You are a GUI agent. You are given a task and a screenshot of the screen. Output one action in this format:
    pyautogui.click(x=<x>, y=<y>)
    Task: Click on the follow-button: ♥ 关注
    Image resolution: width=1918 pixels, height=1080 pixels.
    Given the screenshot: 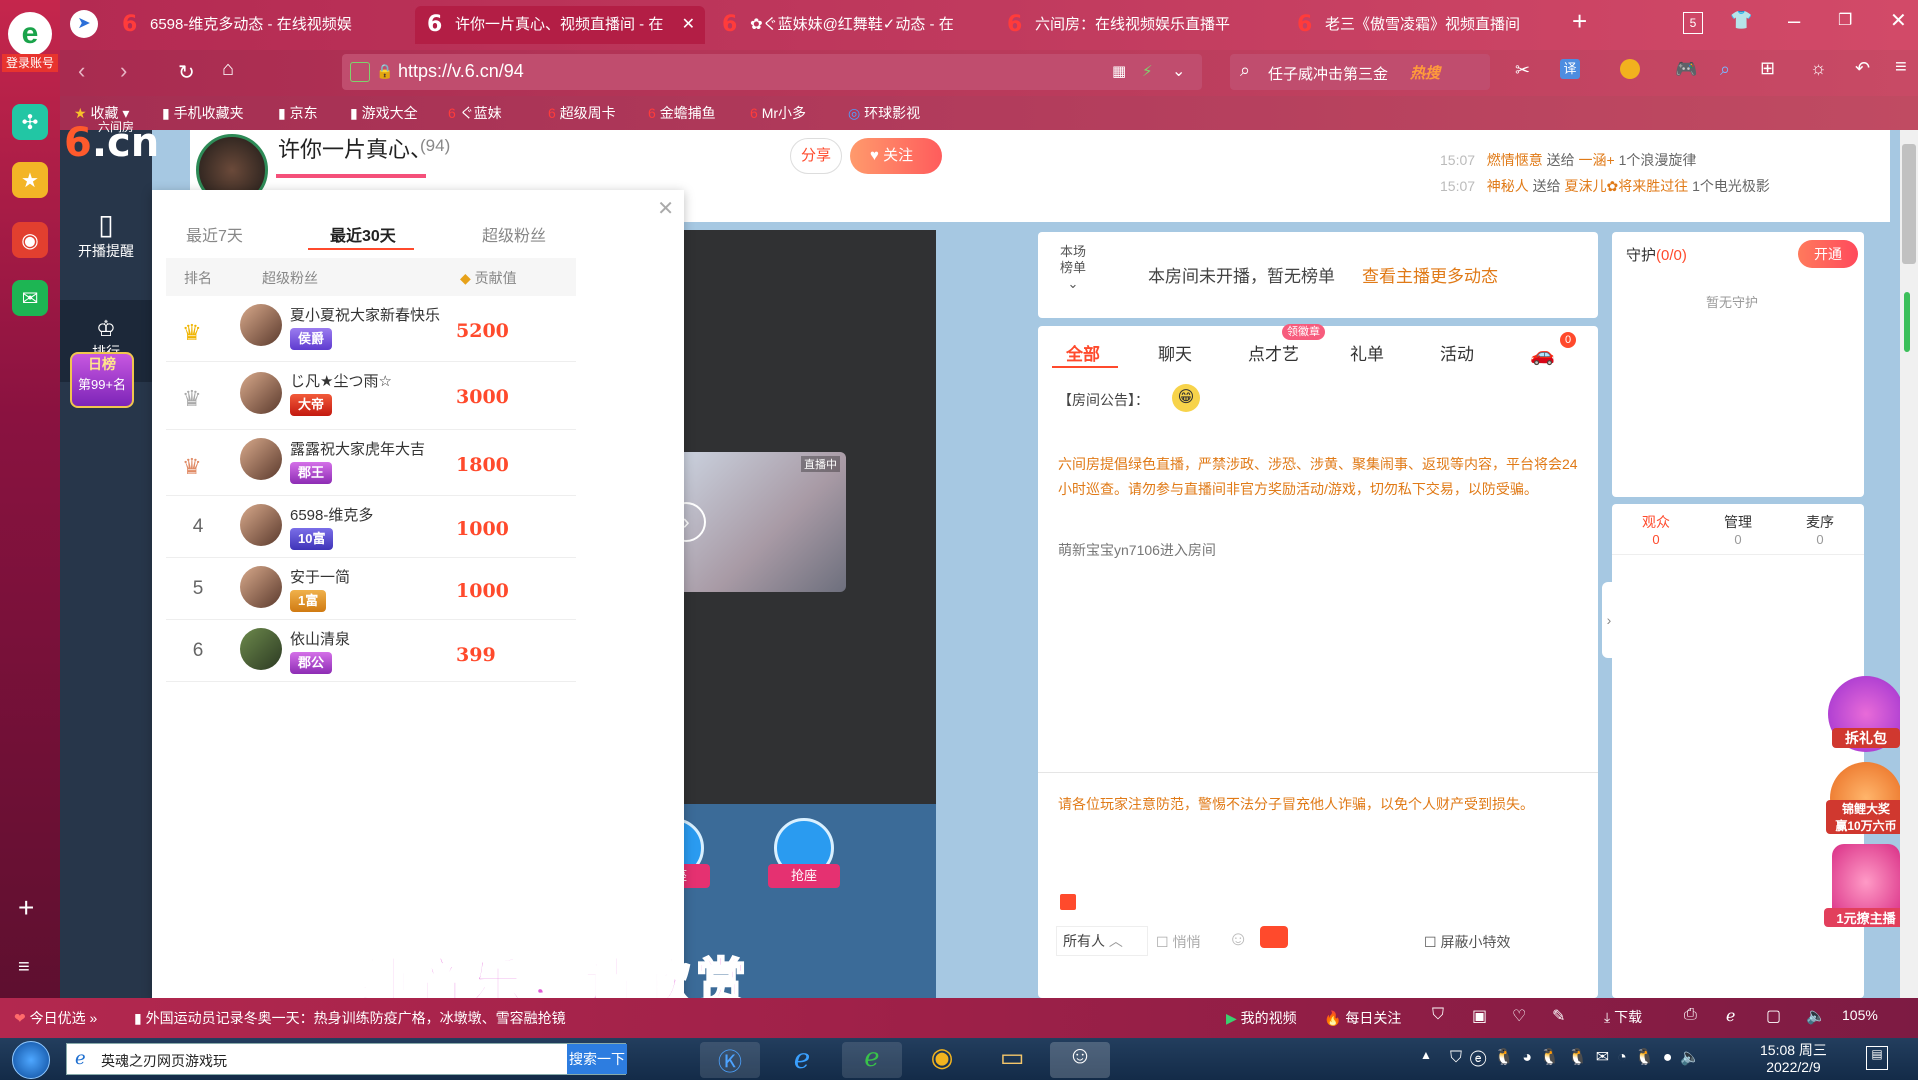 What is the action you would take?
    pyautogui.click(x=896, y=156)
    